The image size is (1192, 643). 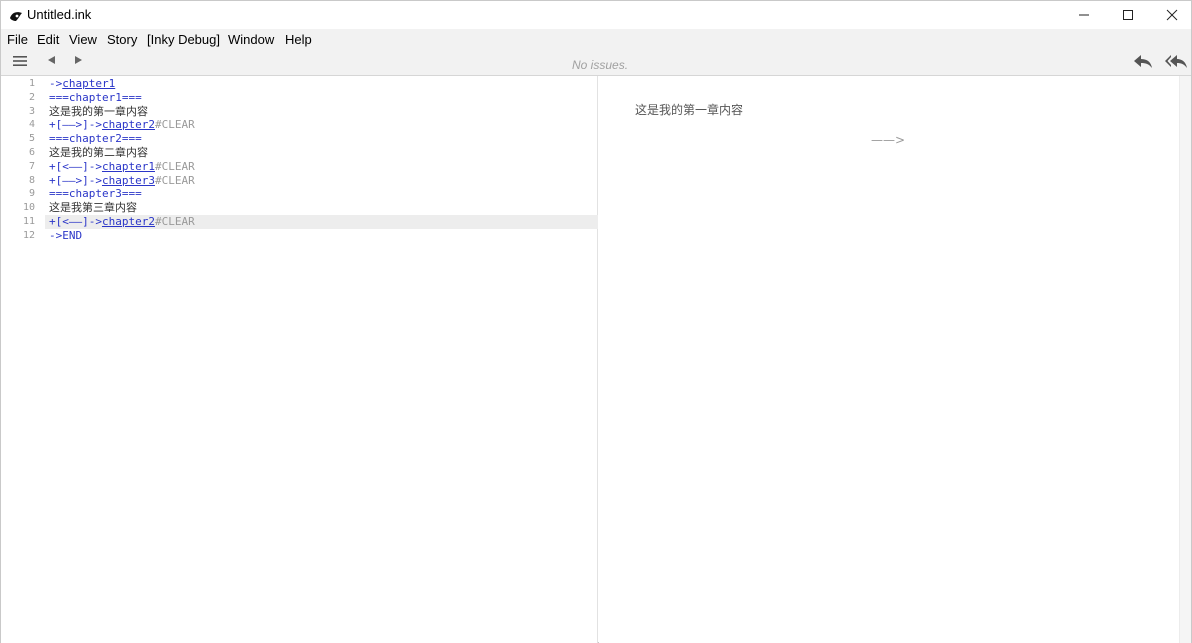 I want to click on window-title: Untitled.ink, so click(x=59, y=14).